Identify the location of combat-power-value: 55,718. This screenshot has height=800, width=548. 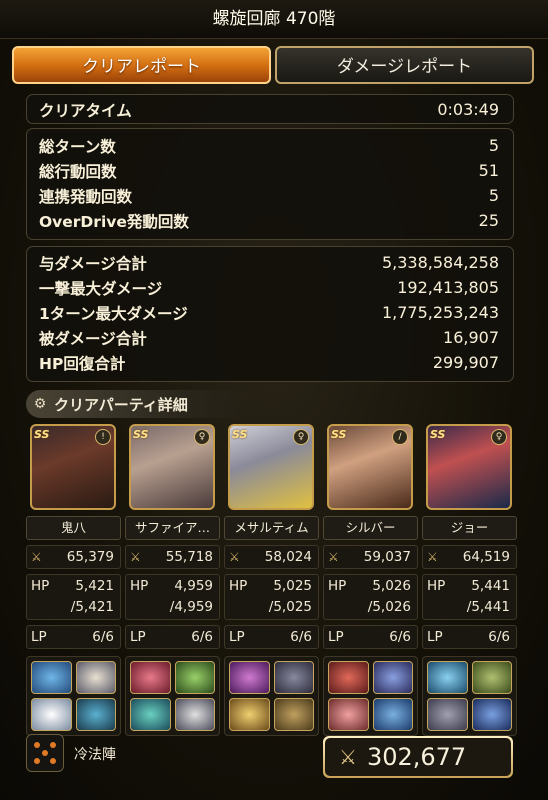
(189, 557).